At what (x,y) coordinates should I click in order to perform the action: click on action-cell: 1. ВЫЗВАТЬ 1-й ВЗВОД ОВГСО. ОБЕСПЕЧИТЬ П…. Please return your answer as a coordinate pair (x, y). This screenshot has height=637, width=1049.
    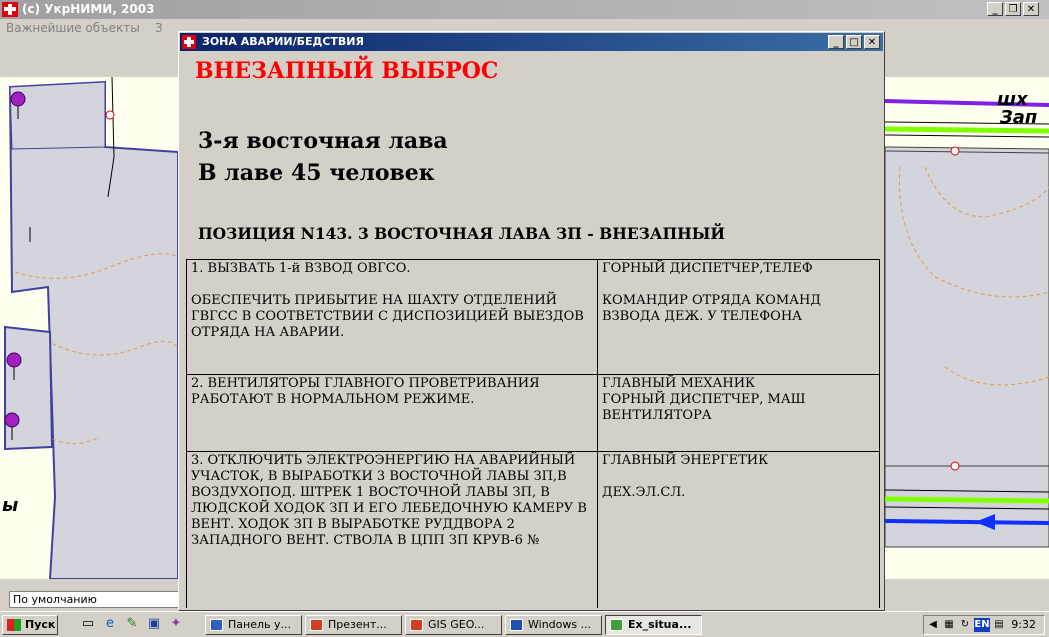
    Looking at the image, I should click on (392, 317).